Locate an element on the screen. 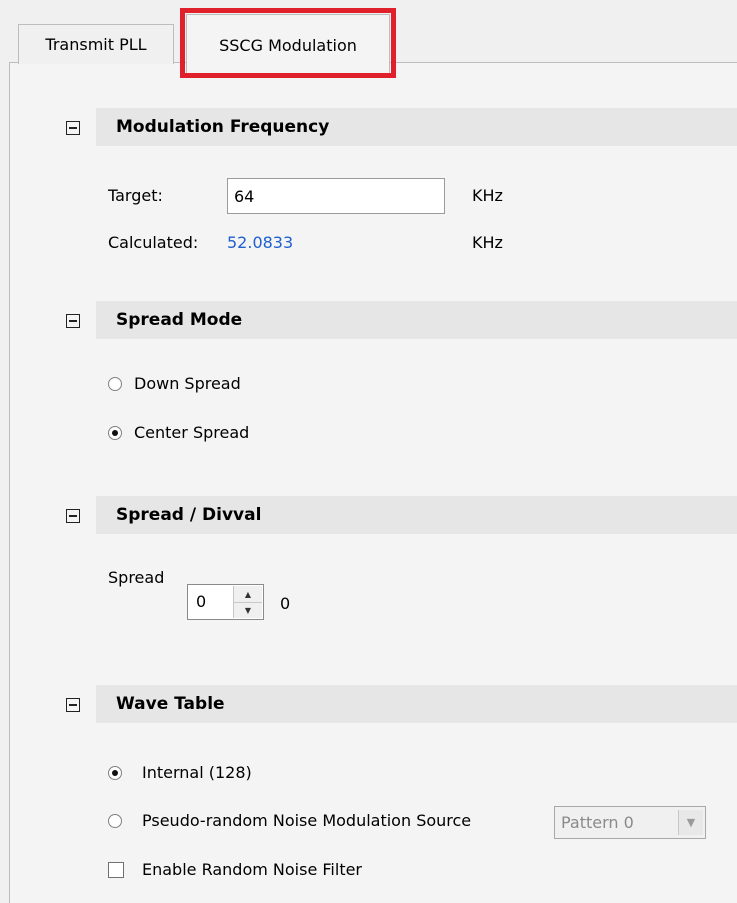 This screenshot has width=737, height=903. section-title: Wave Table is located at coordinates (170, 704).